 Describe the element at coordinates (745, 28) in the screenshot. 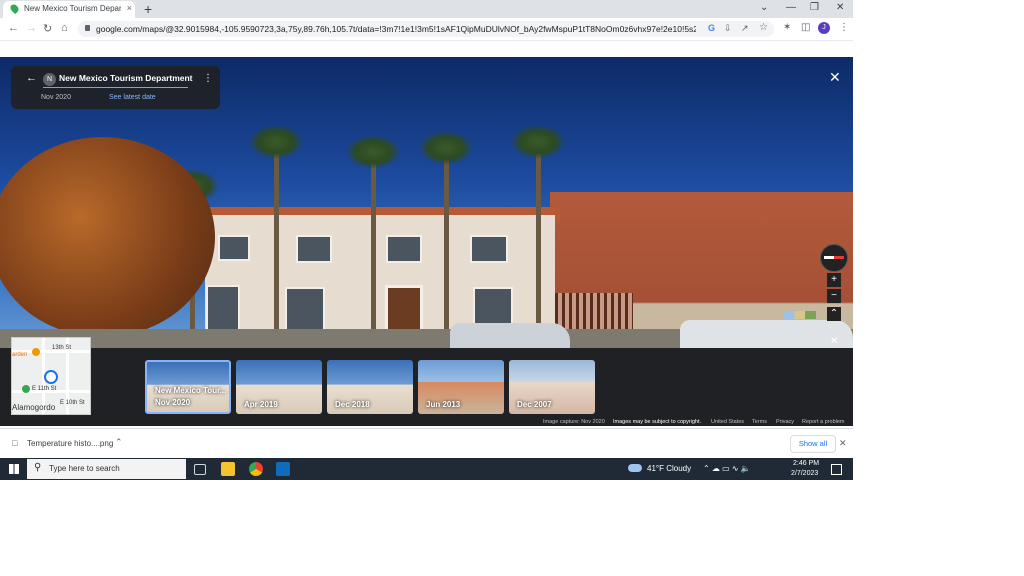

I see `share-icon: ↗` at that location.